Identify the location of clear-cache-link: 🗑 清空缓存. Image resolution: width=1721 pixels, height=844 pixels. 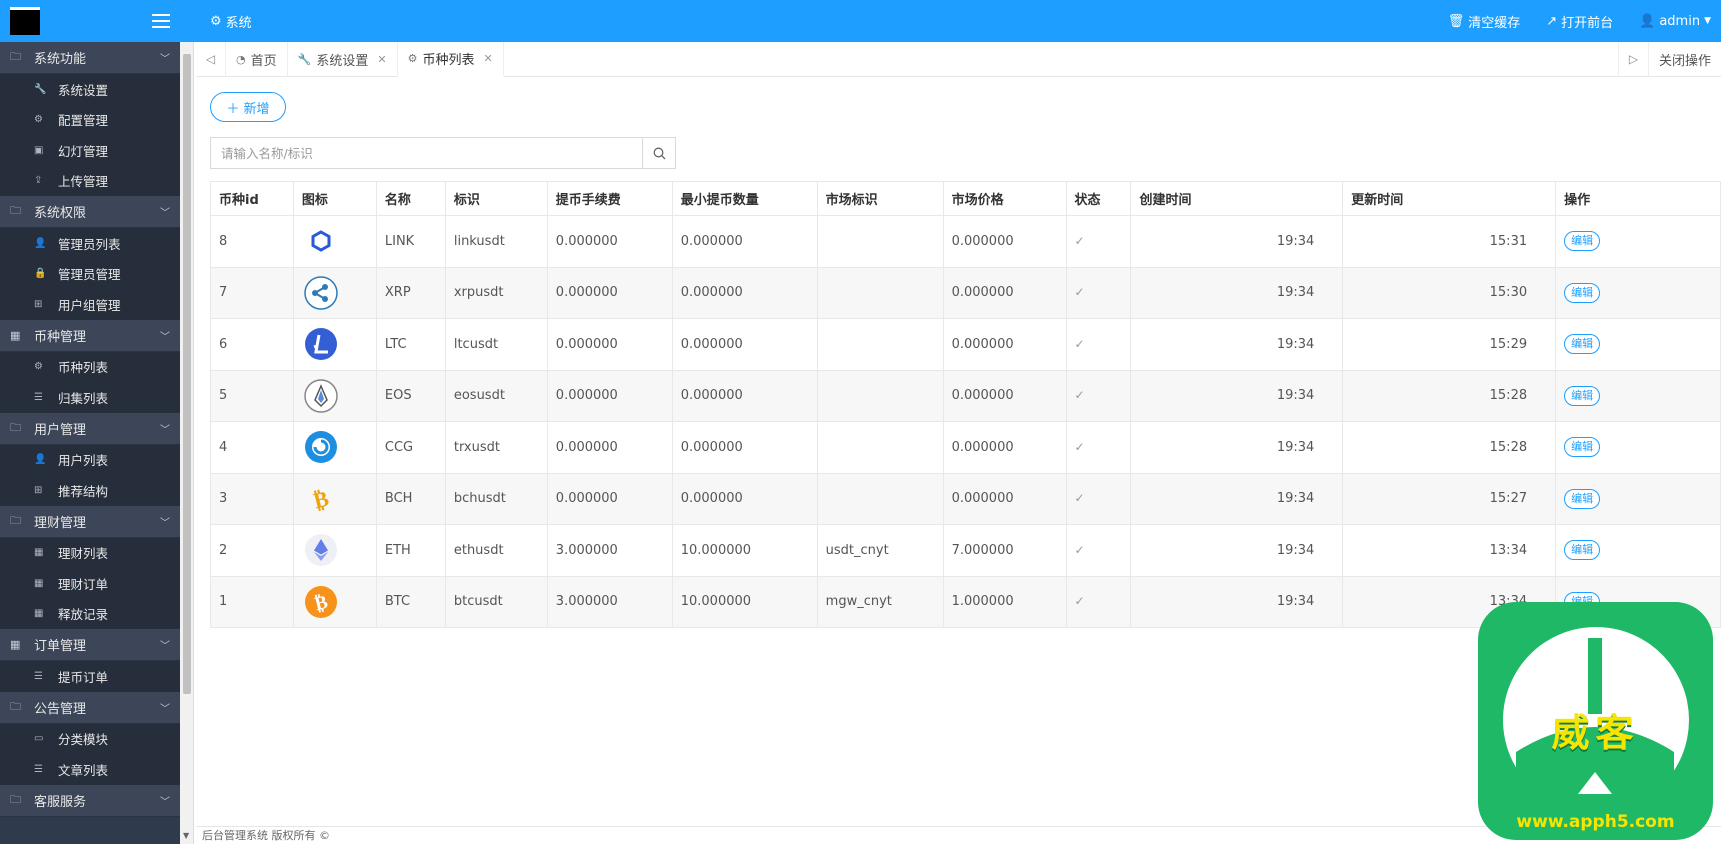
(1484, 21).